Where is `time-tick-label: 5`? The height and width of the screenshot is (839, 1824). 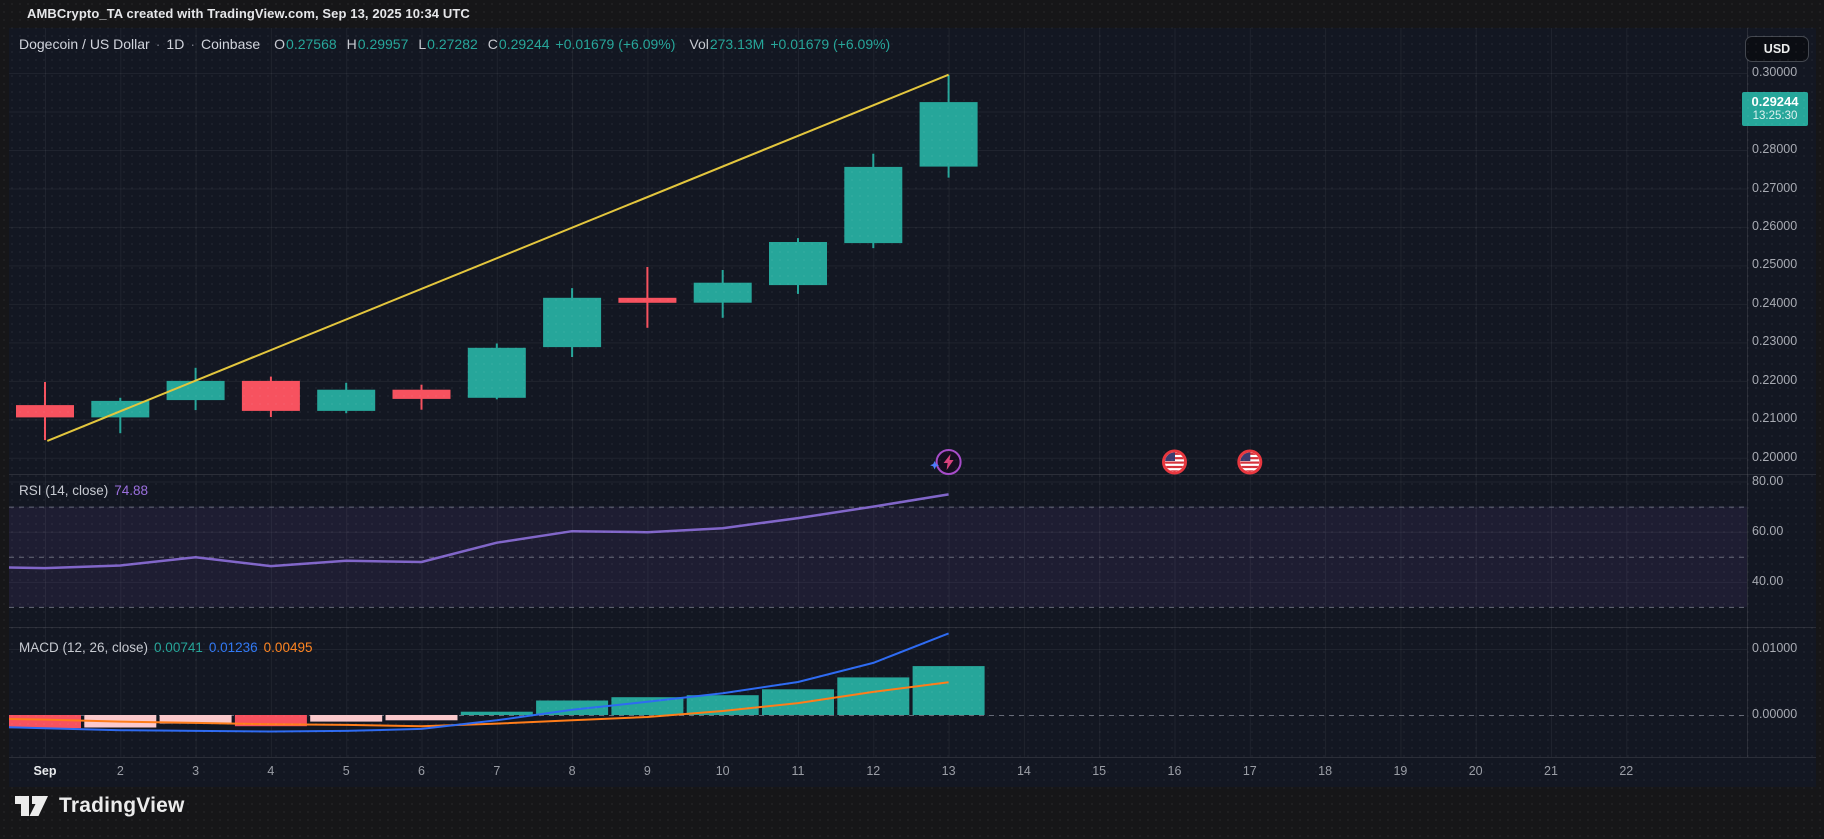
time-tick-label: 5 is located at coordinates (346, 771).